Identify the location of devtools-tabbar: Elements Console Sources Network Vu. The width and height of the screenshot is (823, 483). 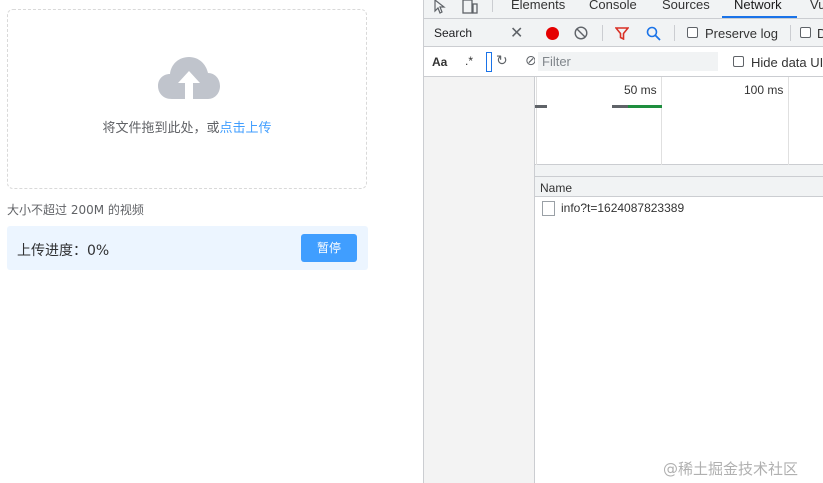
(623, 9).